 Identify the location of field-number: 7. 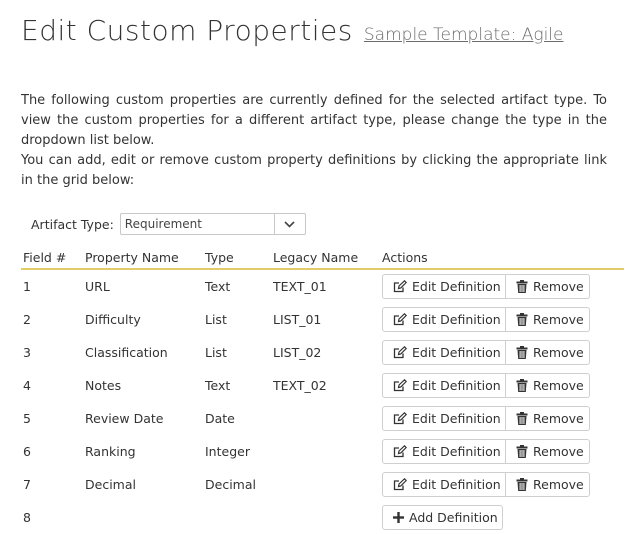
(27, 484).